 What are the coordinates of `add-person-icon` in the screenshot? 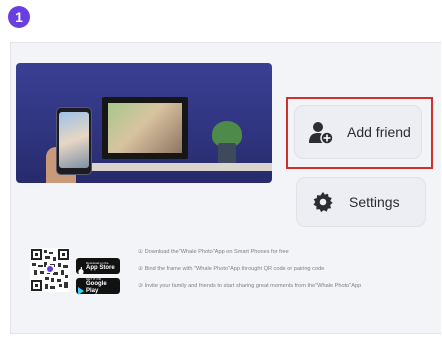 It's located at (321, 132).